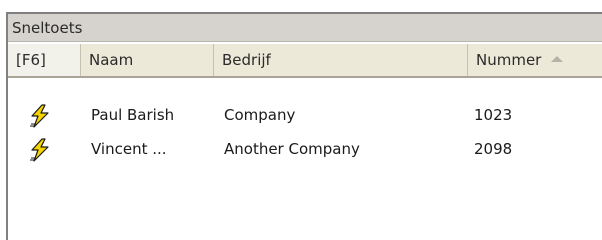  Describe the element at coordinates (147, 60) in the screenshot. I see `column-header-name: Naam` at that location.